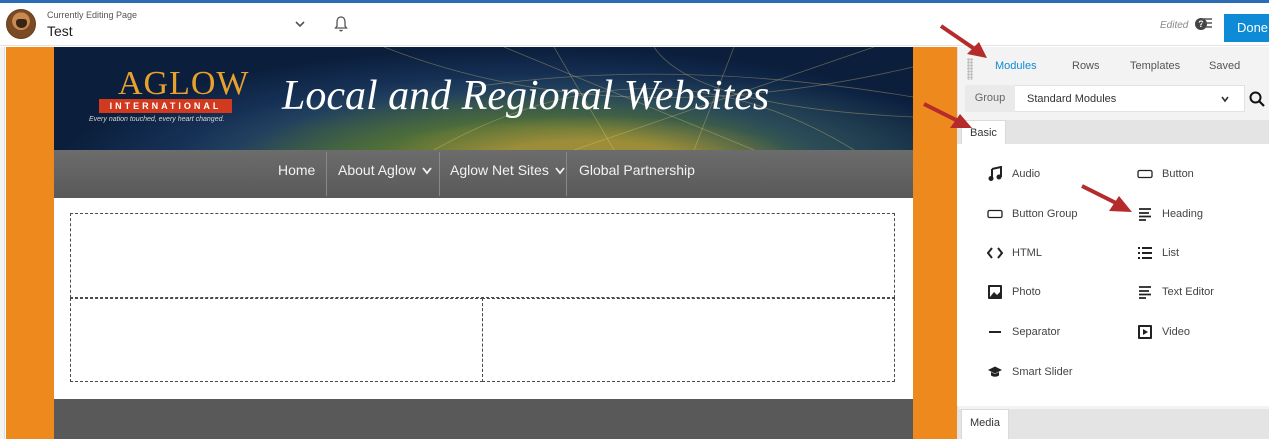 The height and width of the screenshot is (439, 1269). What do you see at coordinates (995, 332) in the screenshot?
I see `minus-icon` at bounding box center [995, 332].